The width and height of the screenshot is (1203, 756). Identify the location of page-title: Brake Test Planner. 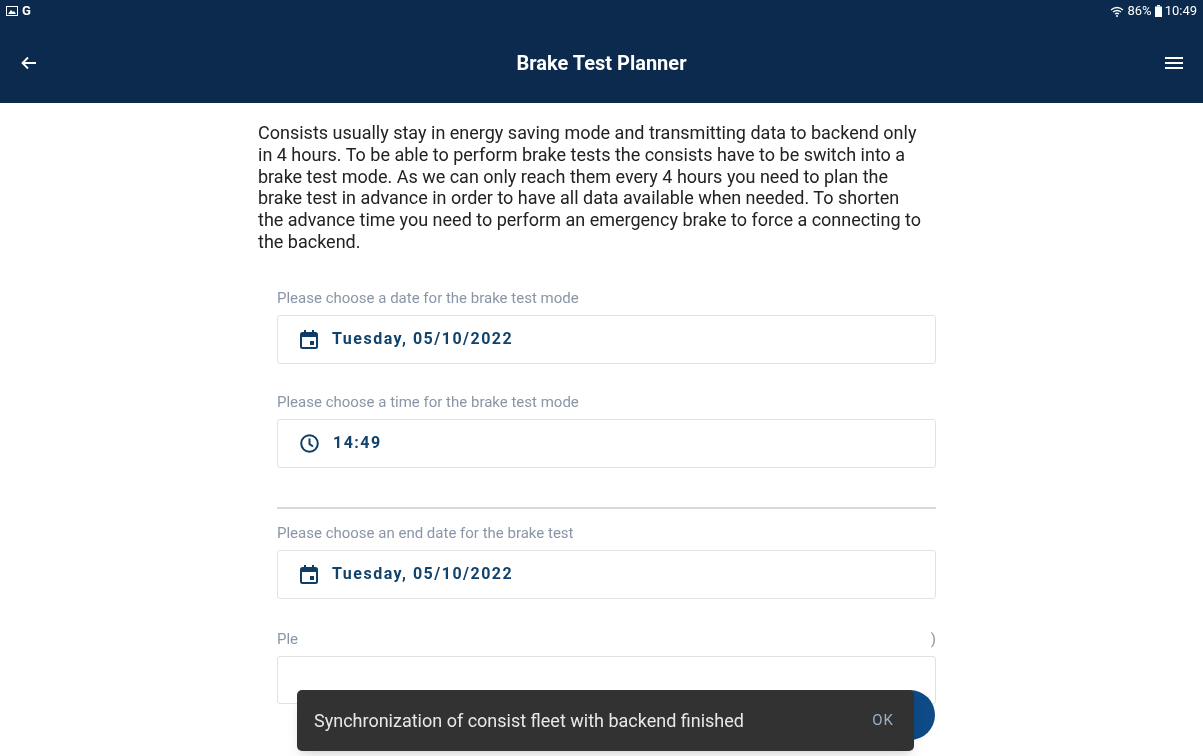
(601, 63).